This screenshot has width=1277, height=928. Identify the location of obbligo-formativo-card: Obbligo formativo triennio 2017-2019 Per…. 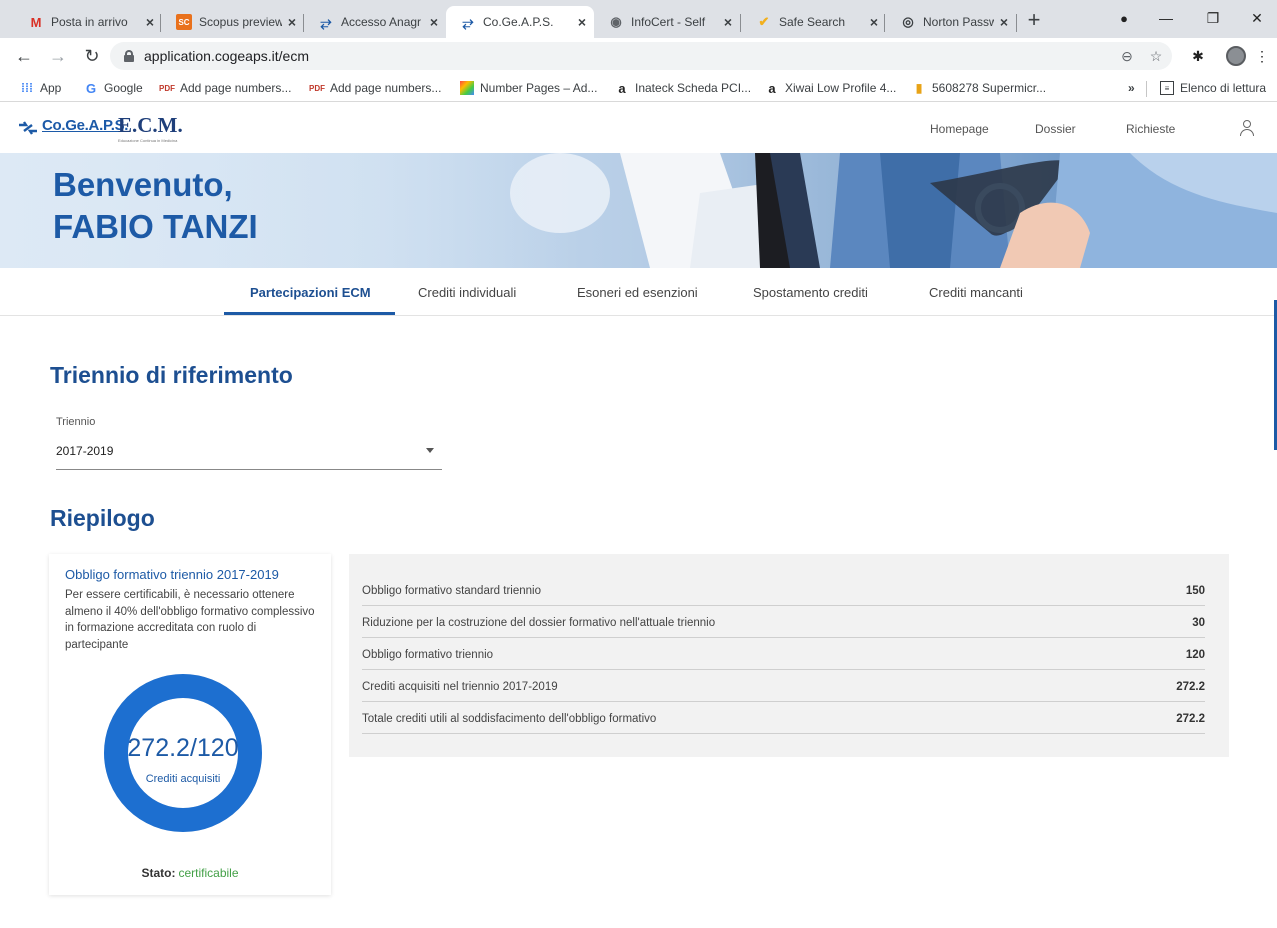
(190, 724).